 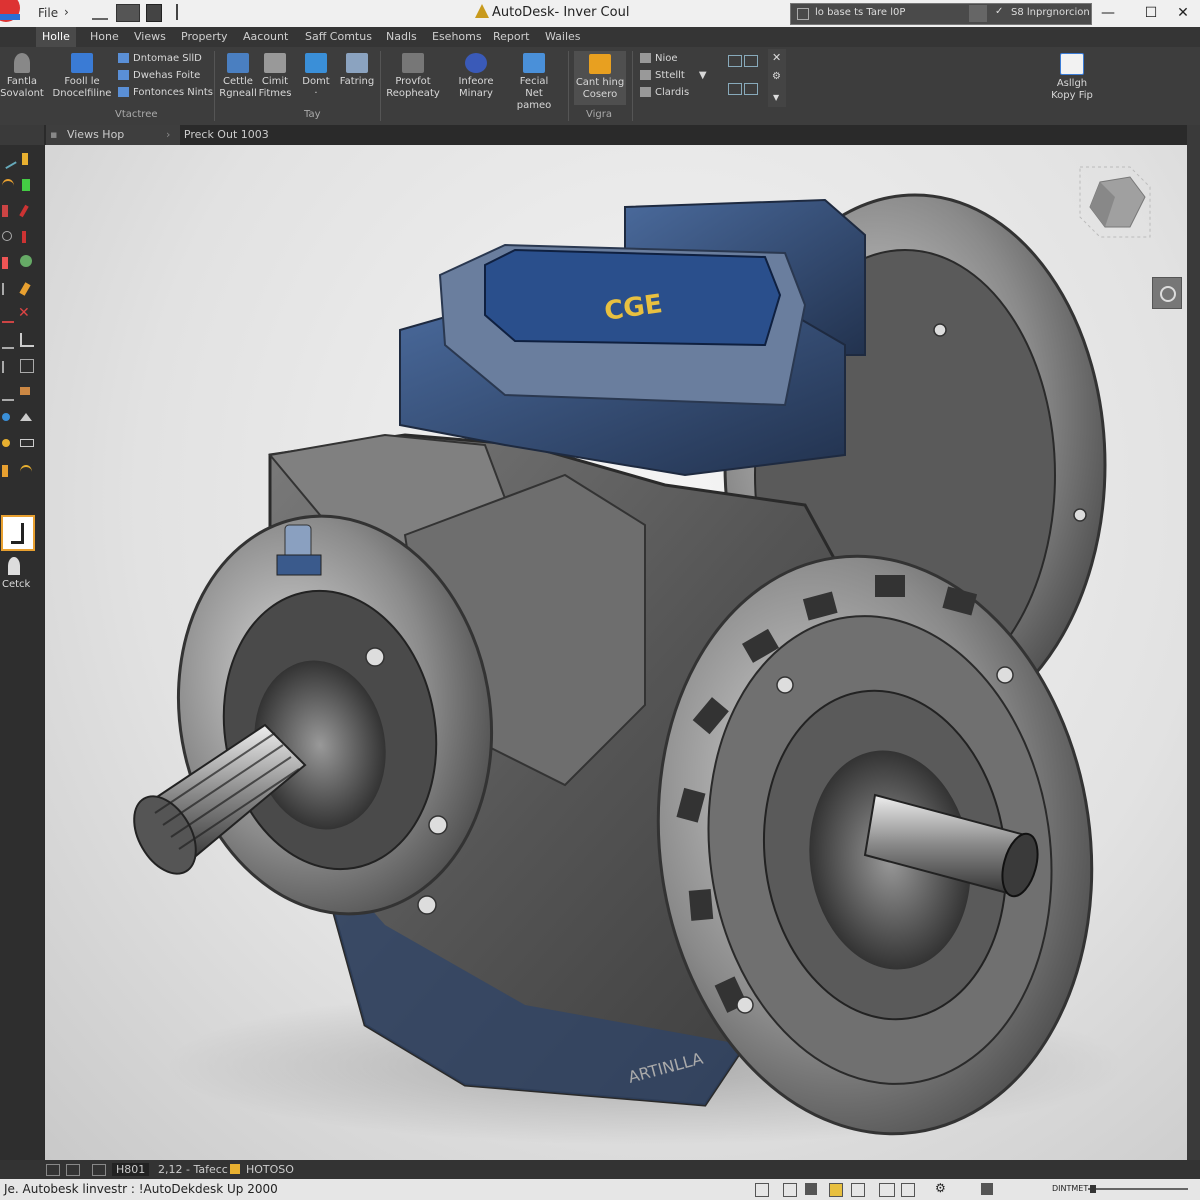 What do you see at coordinates (316, 93) in the screenshot?
I see `domt-label-2: ·` at bounding box center [316, 93].